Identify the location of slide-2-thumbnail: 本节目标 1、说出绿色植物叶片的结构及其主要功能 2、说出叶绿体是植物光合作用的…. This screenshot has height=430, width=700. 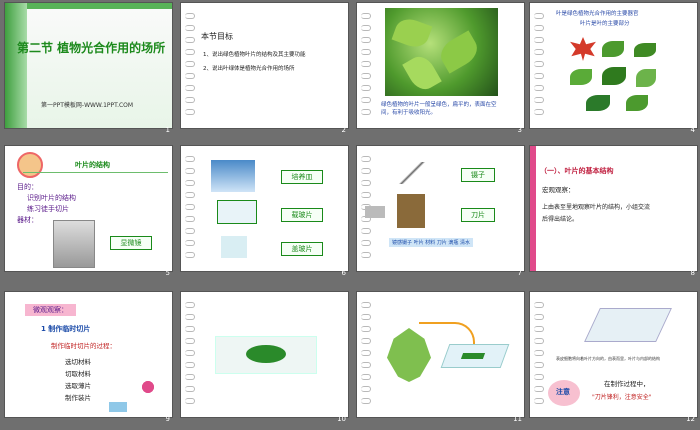
(264, 68).